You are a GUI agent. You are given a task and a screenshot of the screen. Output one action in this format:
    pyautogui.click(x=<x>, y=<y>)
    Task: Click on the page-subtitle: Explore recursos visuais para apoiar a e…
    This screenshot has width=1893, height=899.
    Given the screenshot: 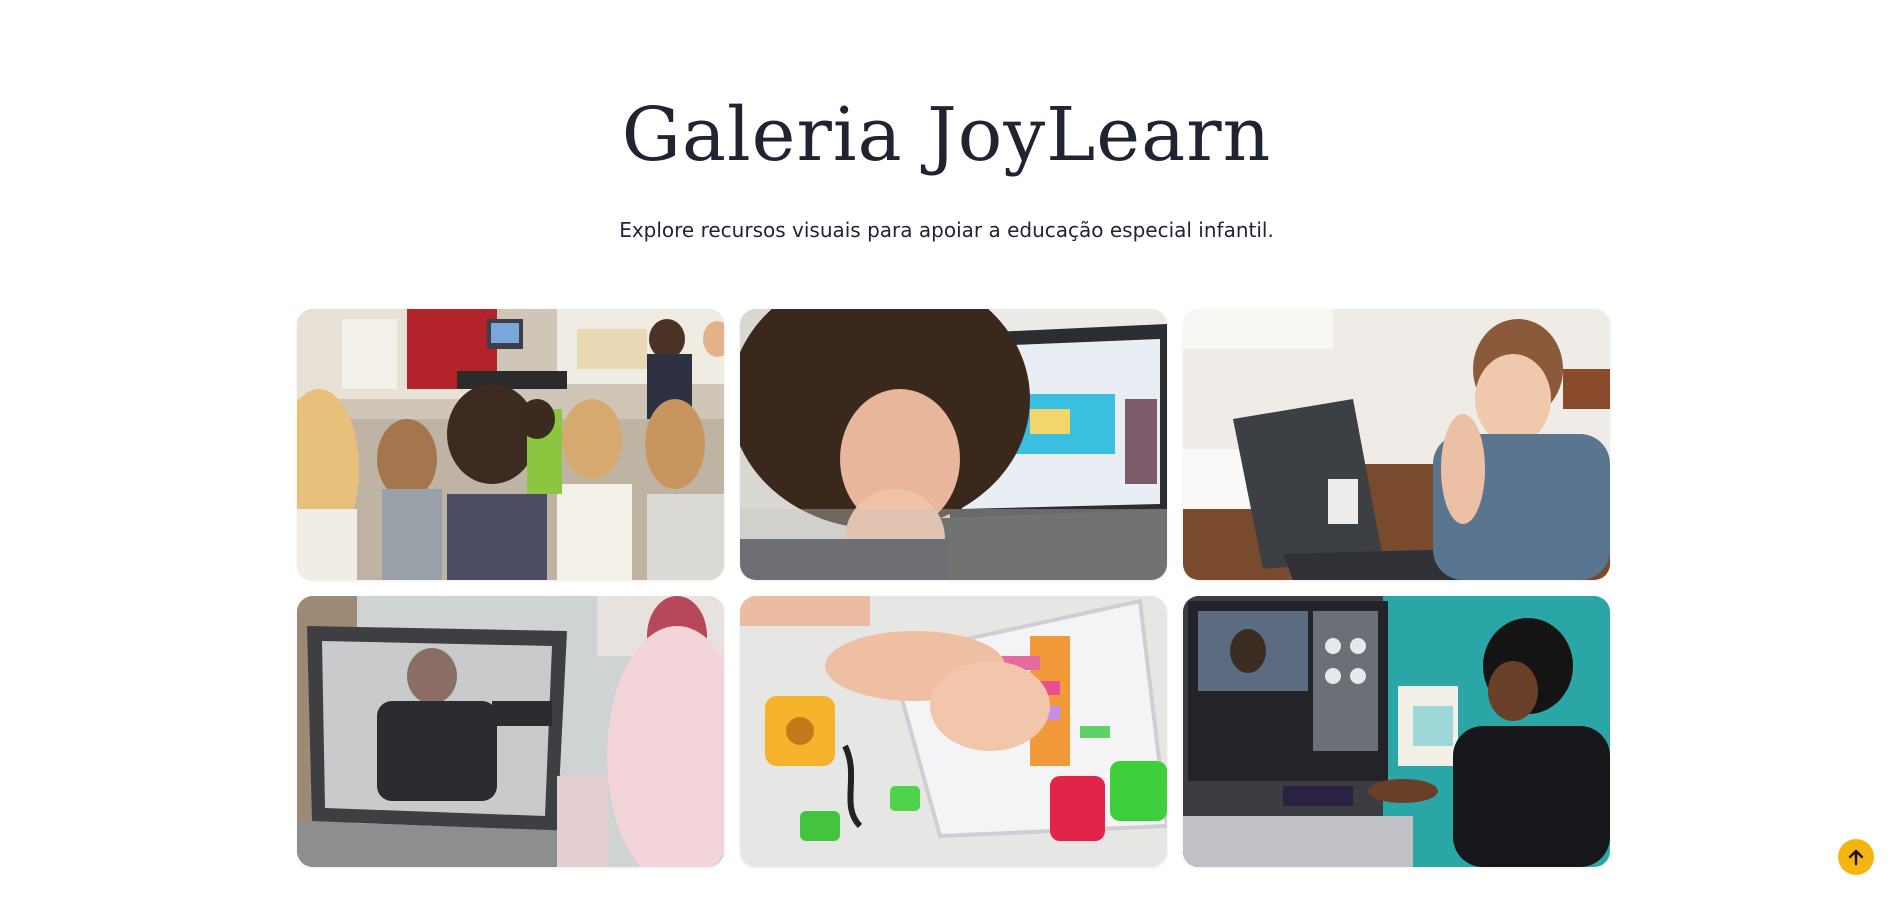 What is the action you would take?
    pyautogui.click(x=946, y=230)
    